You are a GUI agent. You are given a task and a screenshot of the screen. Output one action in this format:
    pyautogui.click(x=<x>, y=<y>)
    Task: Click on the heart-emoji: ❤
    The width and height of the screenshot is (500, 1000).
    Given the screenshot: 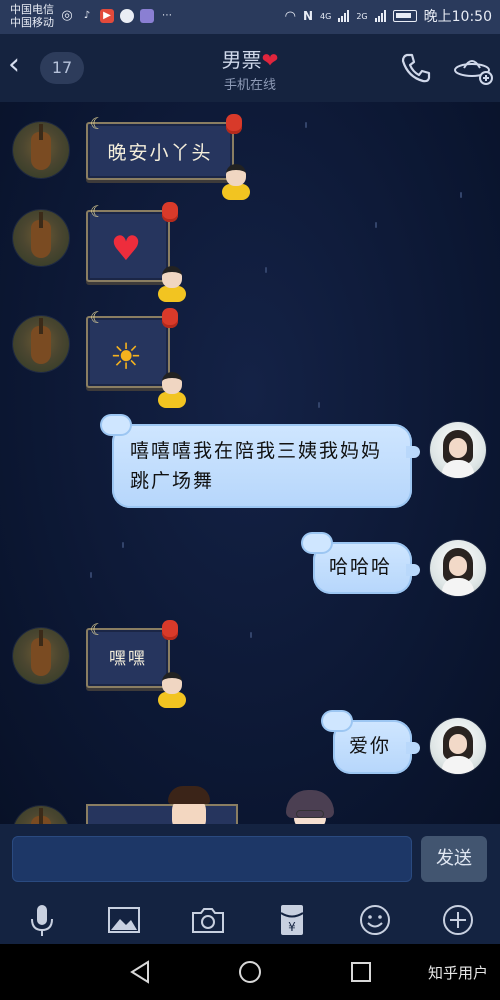 What is the action you would take?
    pyautogui.click(x=270, y=60)
    